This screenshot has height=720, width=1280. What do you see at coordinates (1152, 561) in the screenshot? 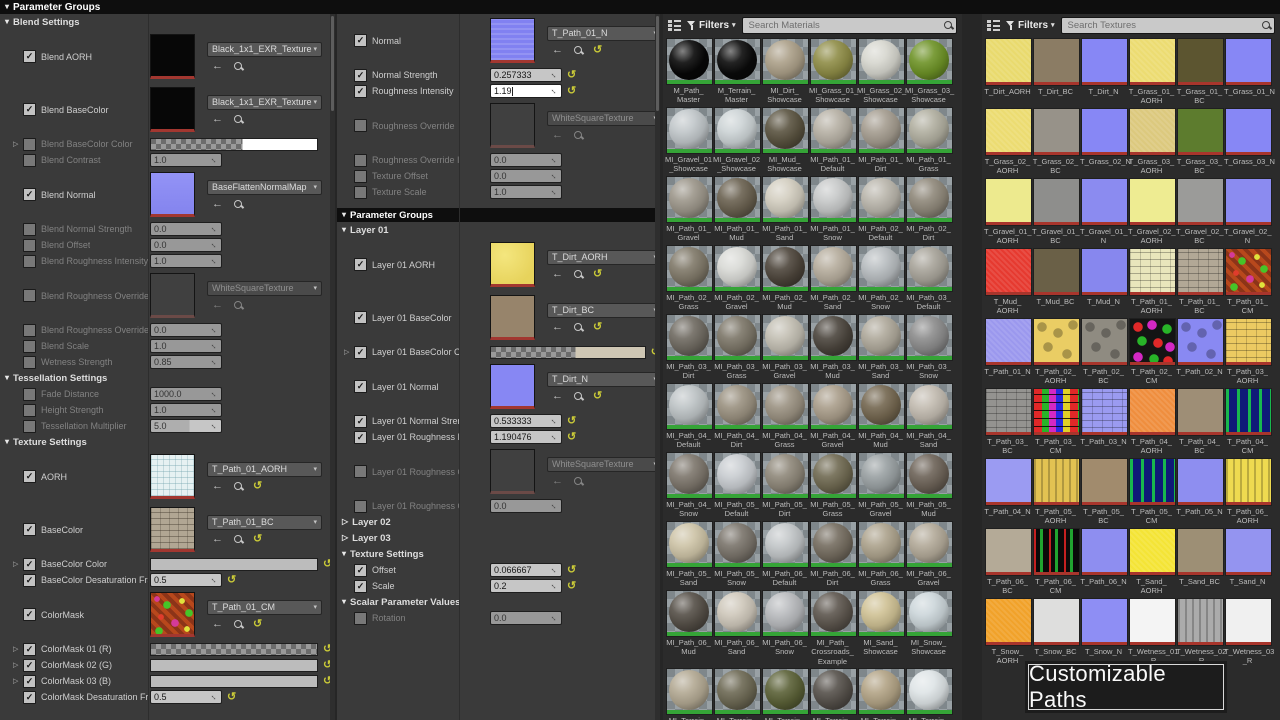
I see `texture-tile-t-sand-aorh: T_Sand_ AORH` at bounding box center [1152, 561].